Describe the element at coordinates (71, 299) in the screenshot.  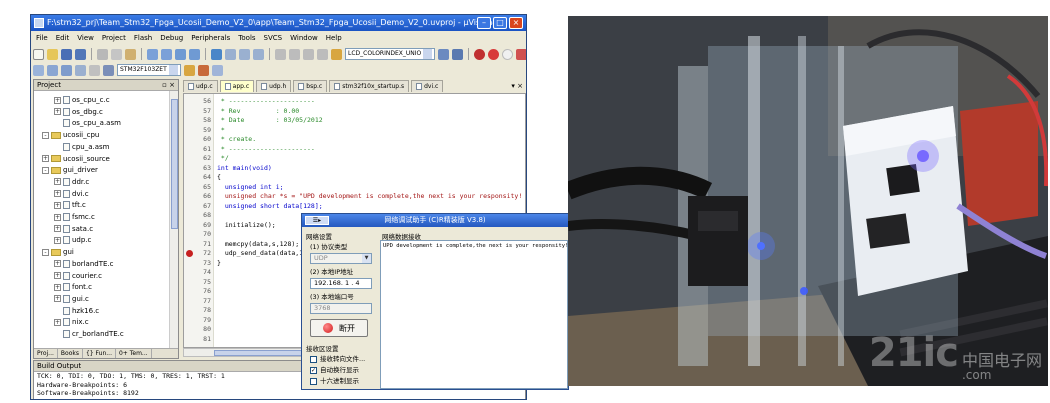
I see `project-tree-item: + gui.c` at that location.